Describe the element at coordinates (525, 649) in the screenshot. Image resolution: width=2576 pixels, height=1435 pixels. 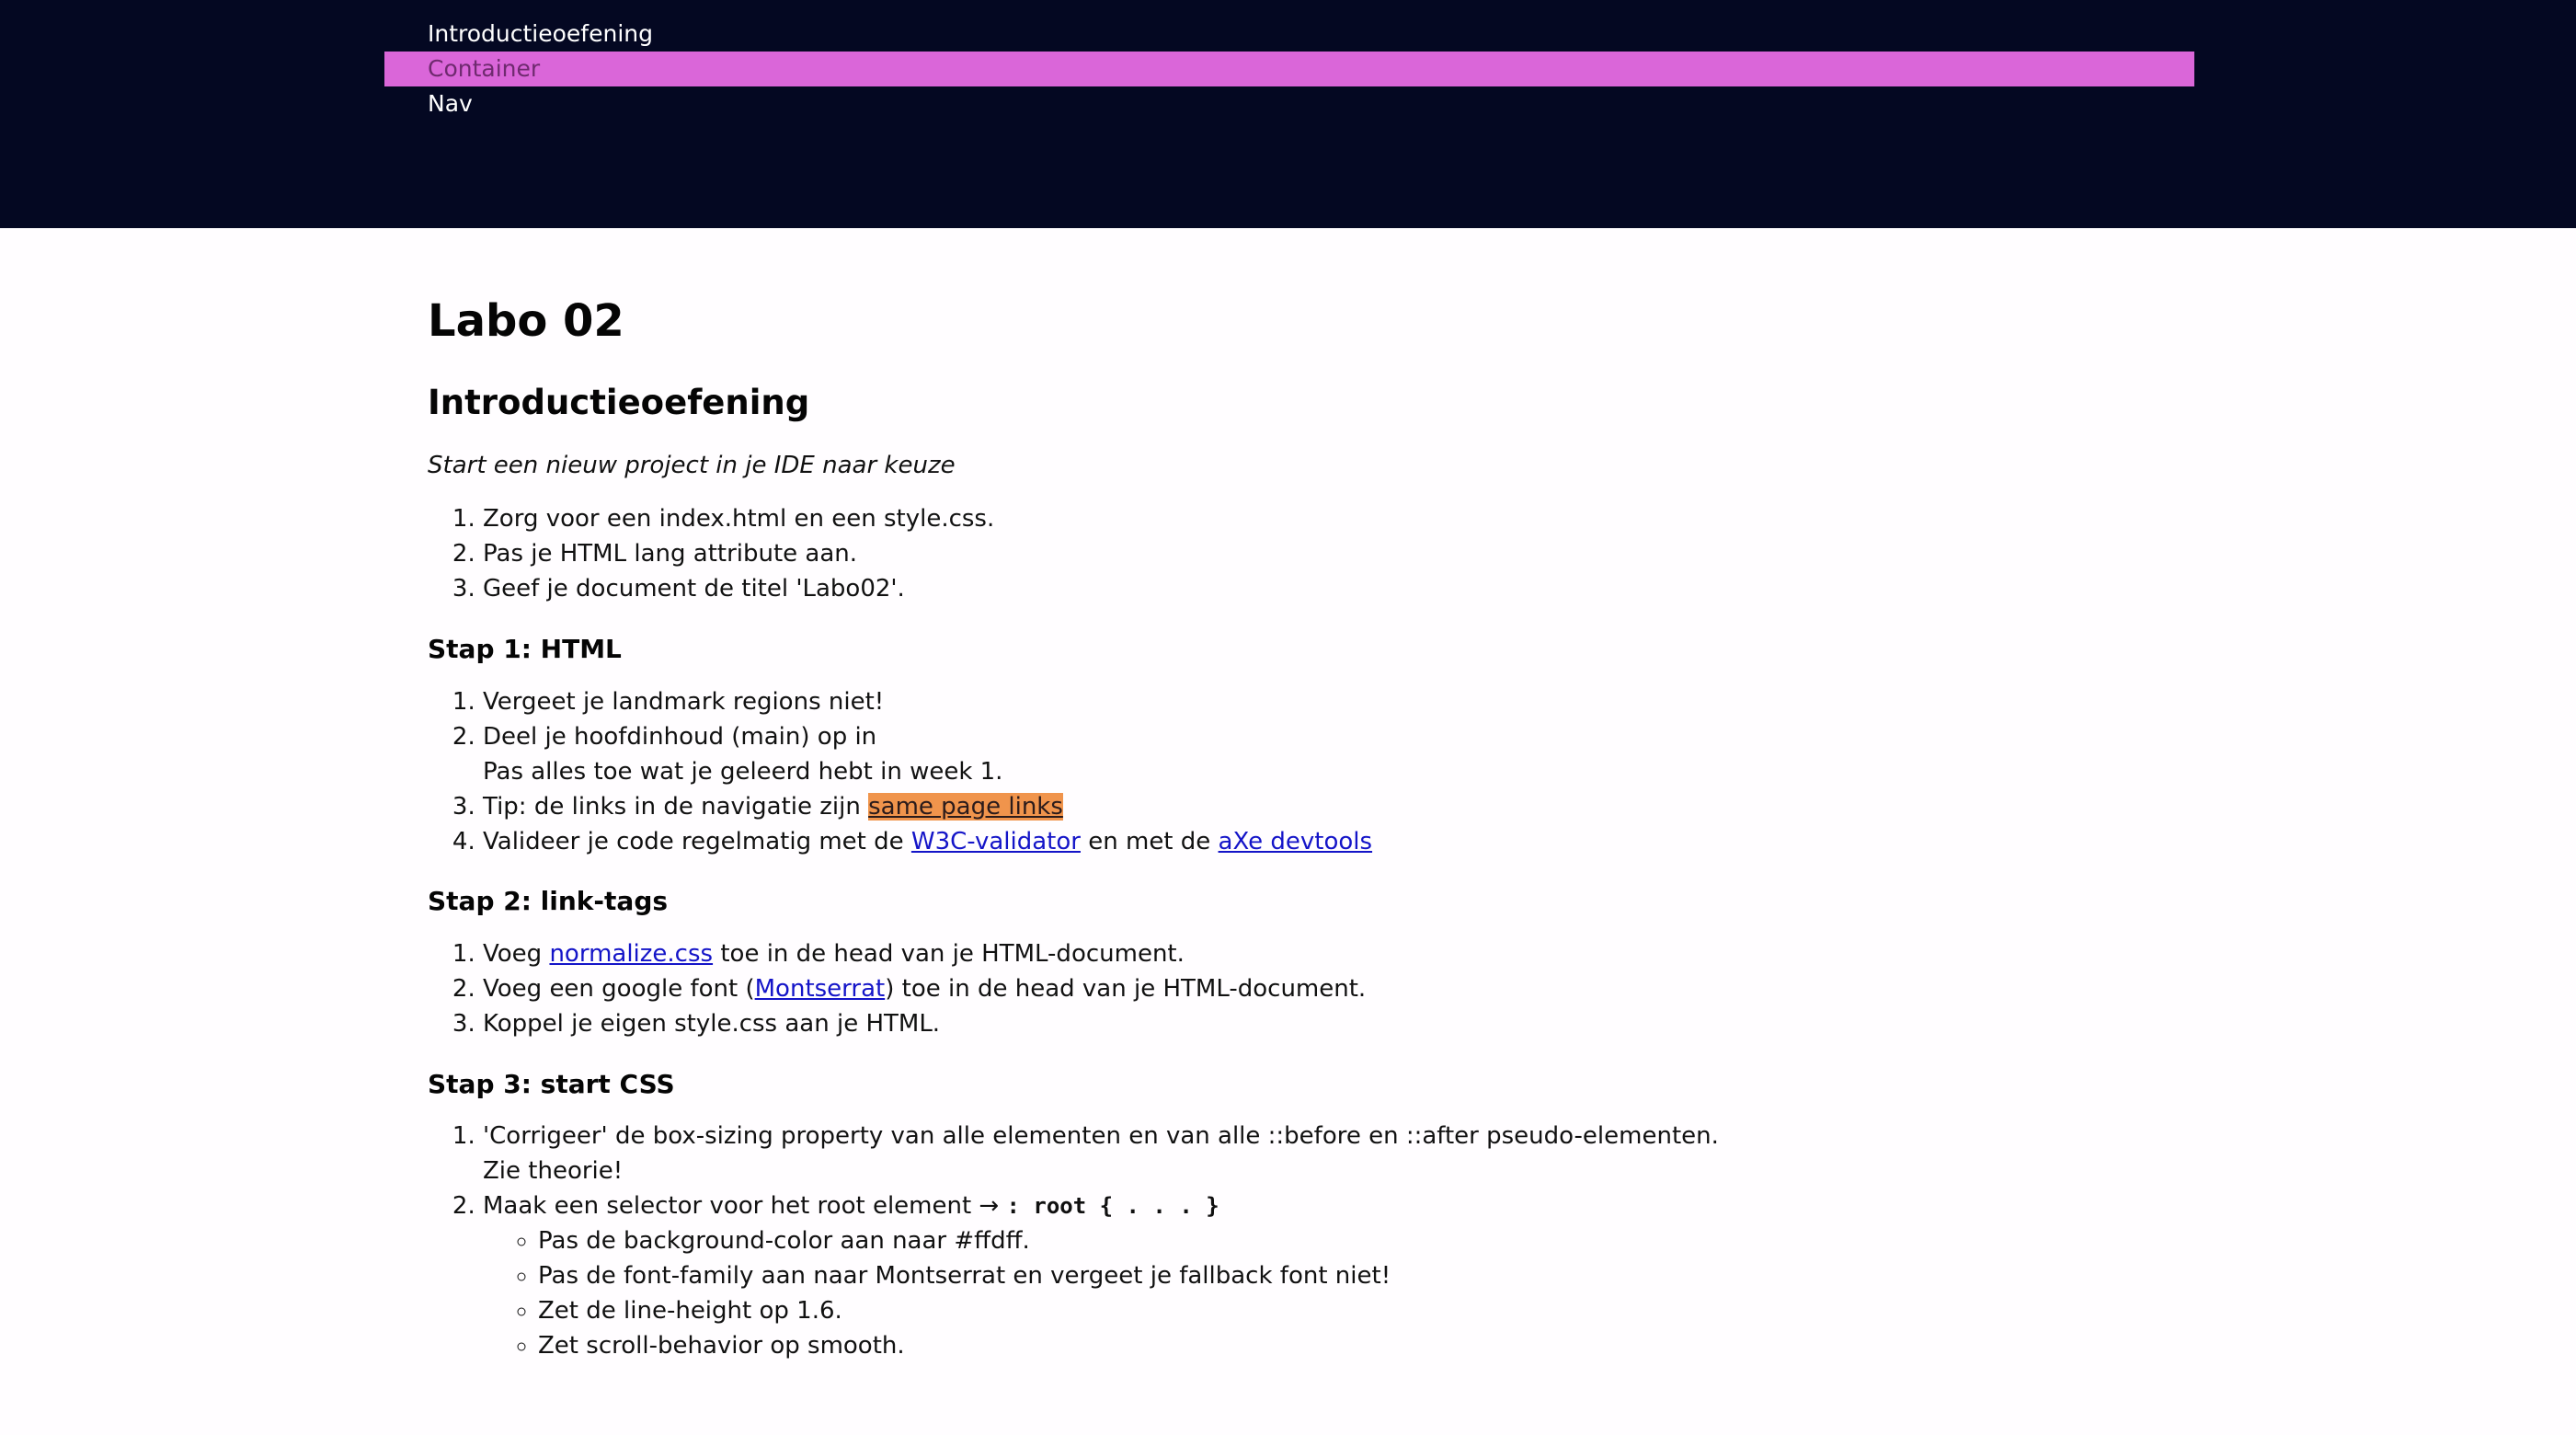
I see `step1-heading: Stap 1: HTML` at that location.